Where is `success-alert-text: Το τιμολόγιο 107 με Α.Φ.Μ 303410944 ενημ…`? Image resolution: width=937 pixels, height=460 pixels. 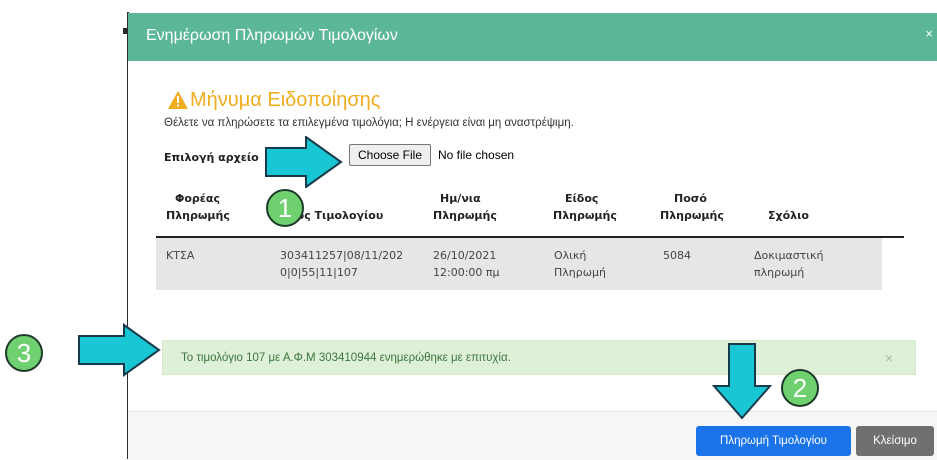
success-alert-text: Το τιμολόγιο 107 με Α.Φ.Μ 303410944 ενημ… is located at coordinates (346, 358).